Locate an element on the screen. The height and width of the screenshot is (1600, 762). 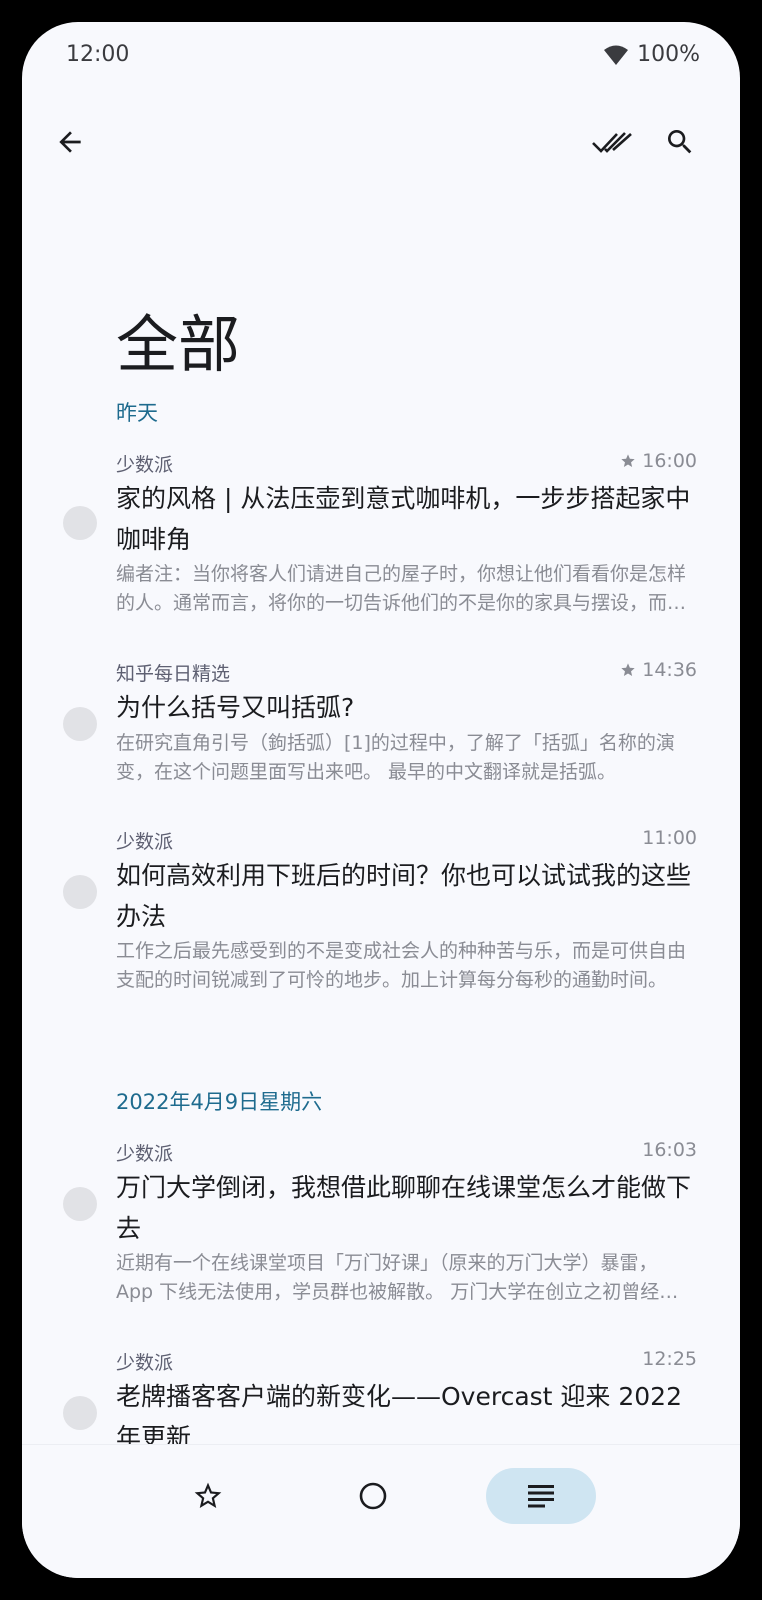
article-title: 万门大学倒闭，我想借此聊聊在线课堂怎么才能做下去 is located at coordinates (404, 1208).